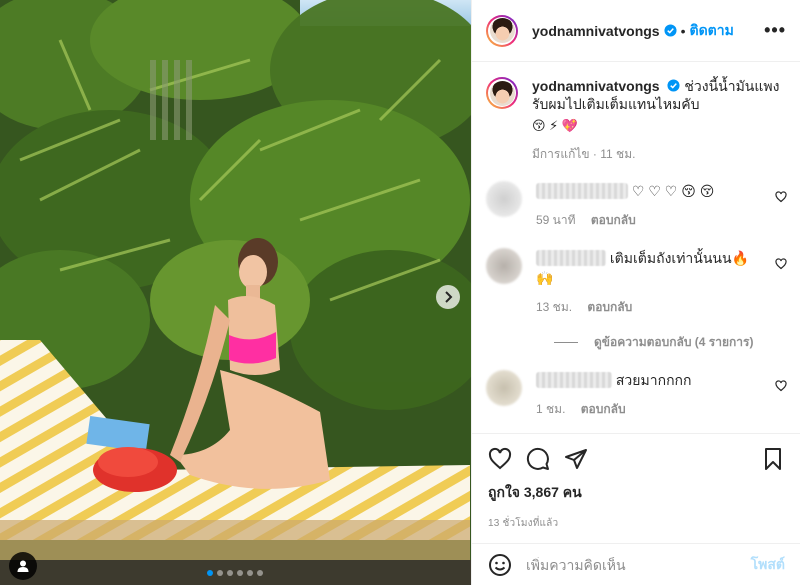 This screenshot has width=800, height=585. I want to click on comment-button, so click(538, 459).